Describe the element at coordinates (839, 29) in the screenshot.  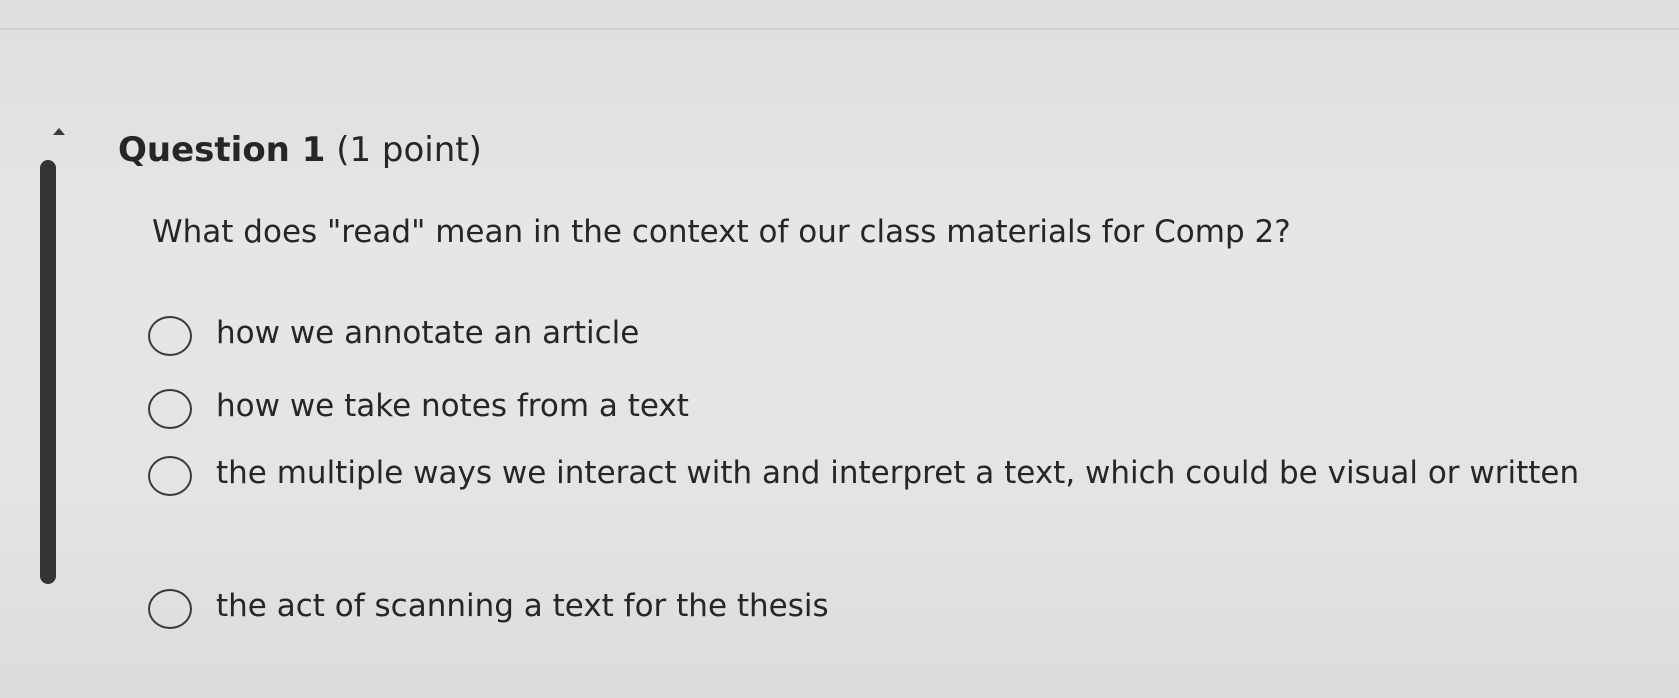
I see `top-divider` at that location.